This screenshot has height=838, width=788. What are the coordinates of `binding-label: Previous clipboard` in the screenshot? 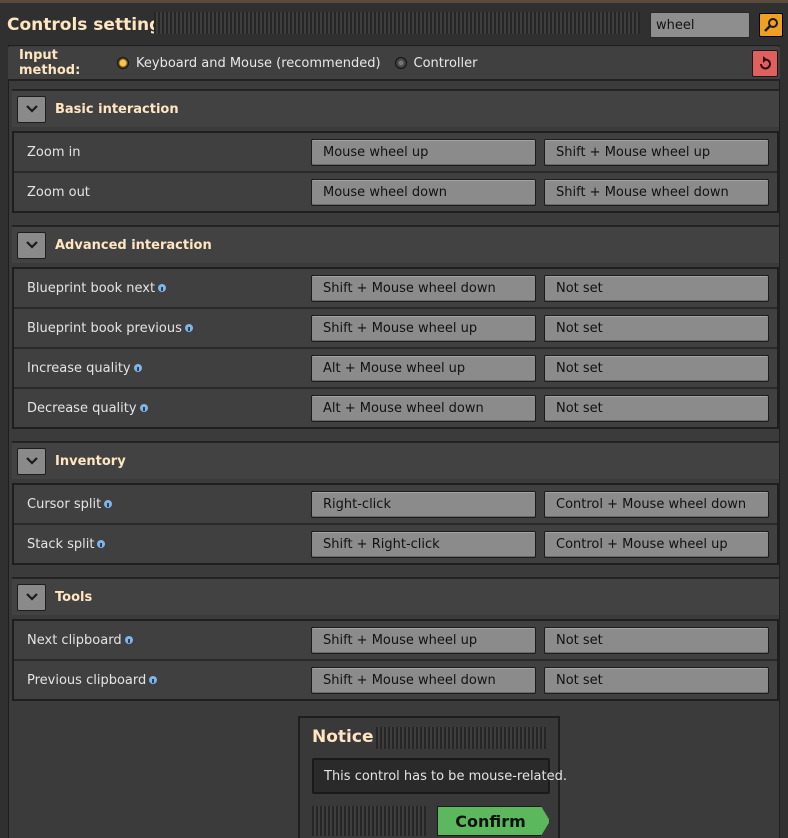 It's located at (86, 680).